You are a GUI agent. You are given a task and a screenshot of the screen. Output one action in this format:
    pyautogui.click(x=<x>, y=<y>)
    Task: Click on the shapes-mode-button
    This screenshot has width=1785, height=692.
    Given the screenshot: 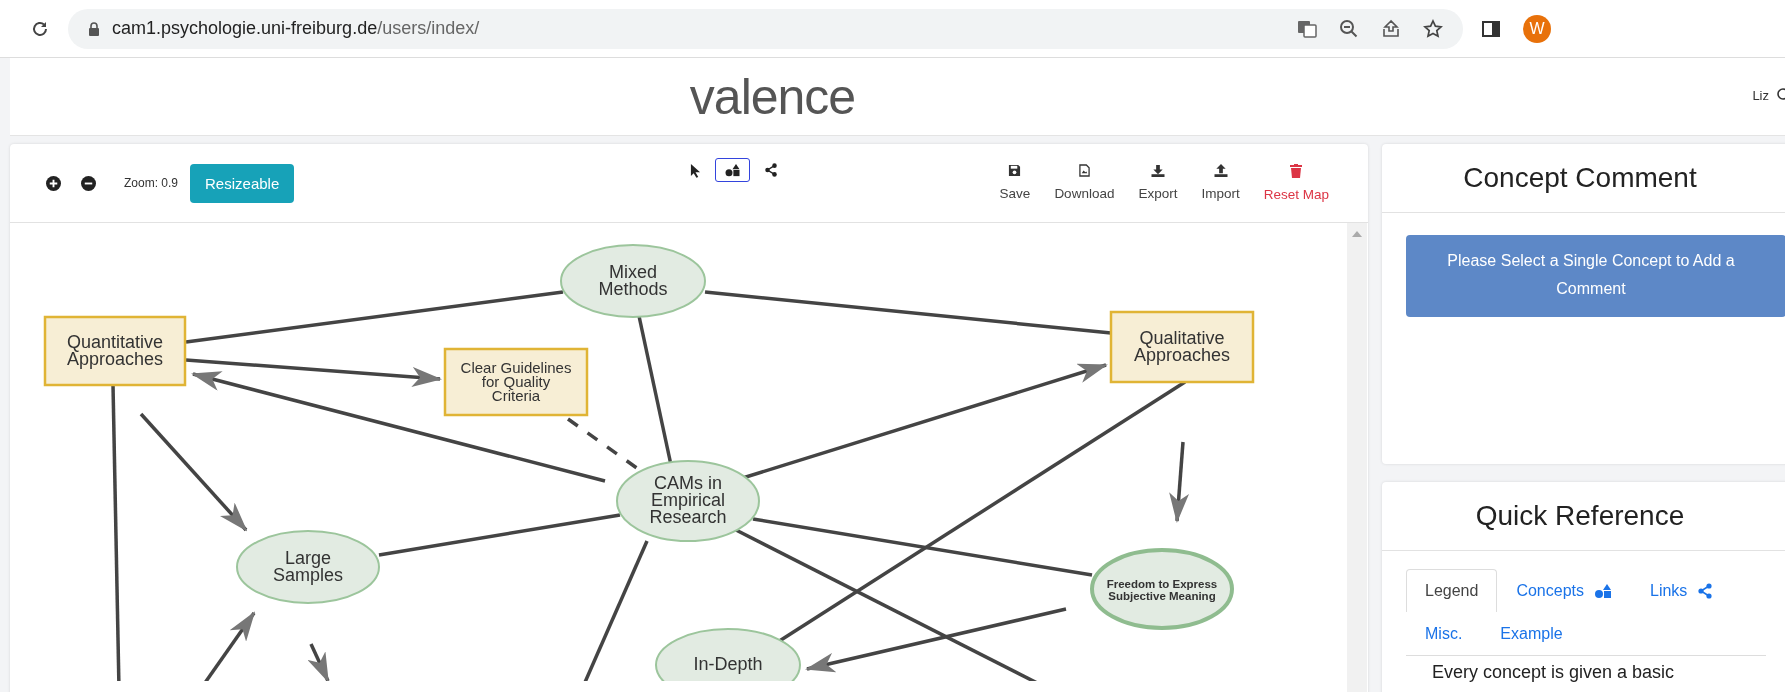 What is the action you would take?
    pyautogui.click(x=732, y=170)
    